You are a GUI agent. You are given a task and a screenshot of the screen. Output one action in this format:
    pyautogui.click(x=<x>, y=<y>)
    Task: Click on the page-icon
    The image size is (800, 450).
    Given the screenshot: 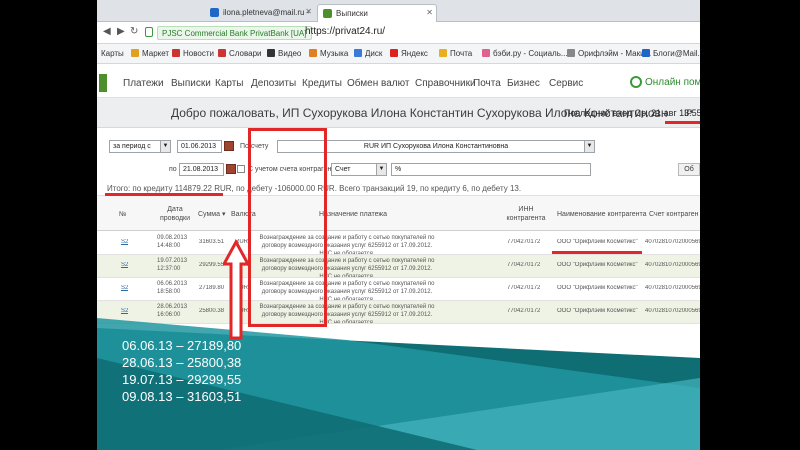 What is the action you would take?
    pyautogui.click(x=571, y=53)
    